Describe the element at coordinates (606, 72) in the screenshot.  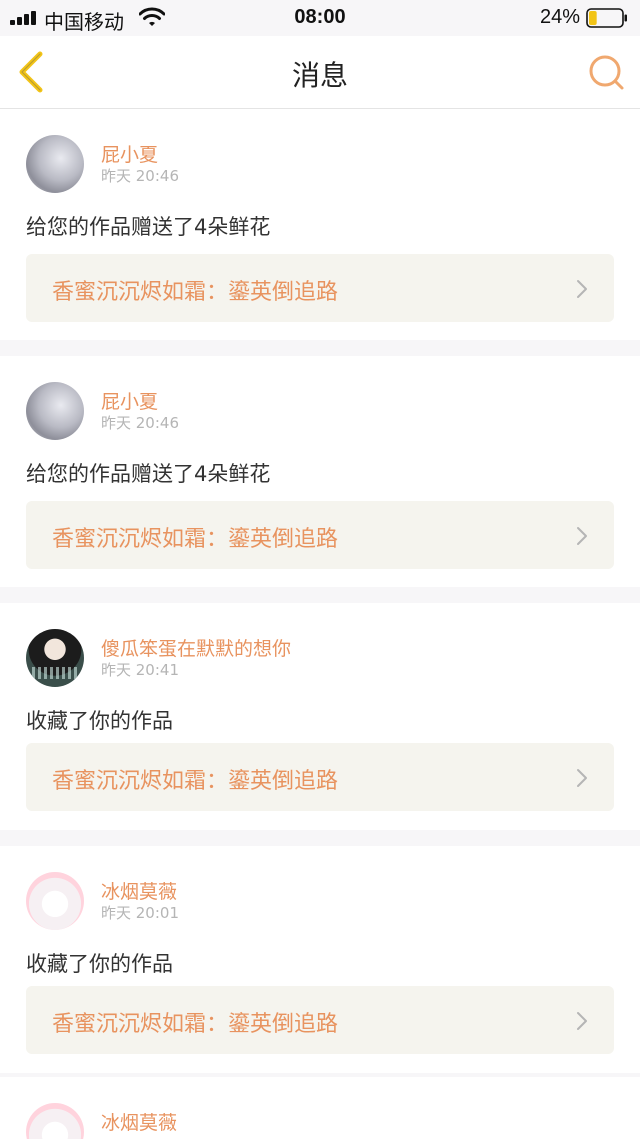
I see `search-icon` at that location.